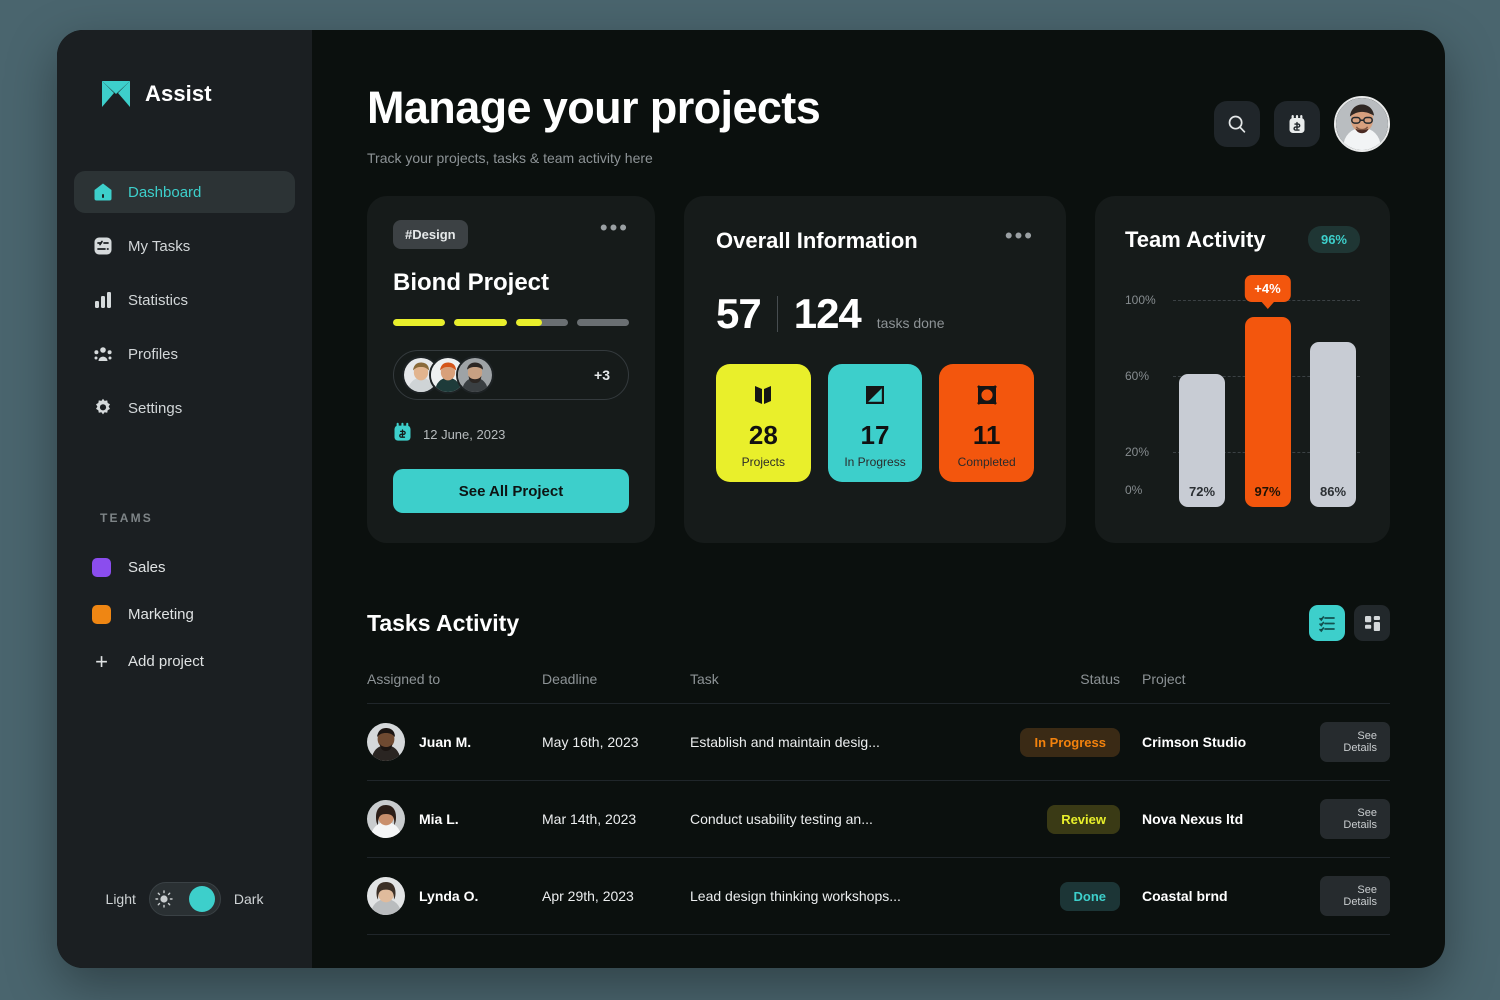 The height and width of the screenshot is (1000, 1500). I want to click on teams-section-label: TEAMS, so click(126, 518).